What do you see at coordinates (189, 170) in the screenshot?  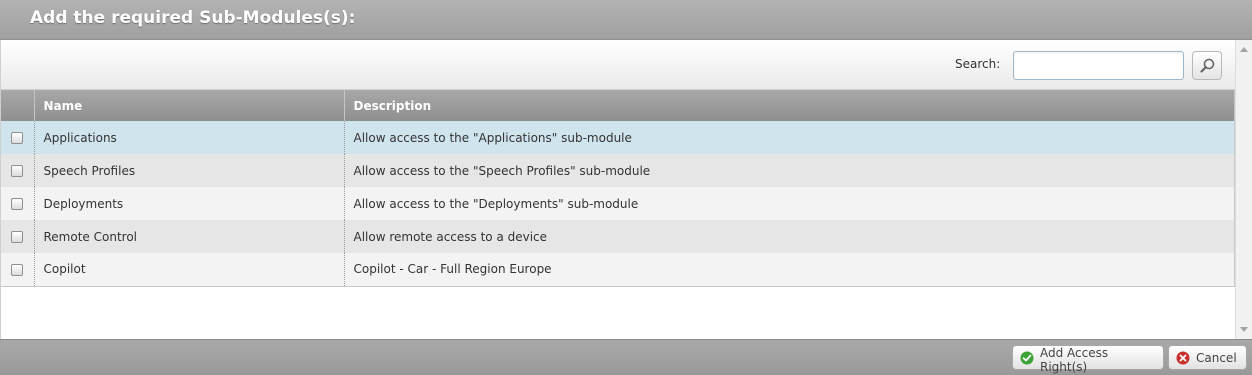 I see `row-name: Speech Profiles` at bounding box center [189, 170].